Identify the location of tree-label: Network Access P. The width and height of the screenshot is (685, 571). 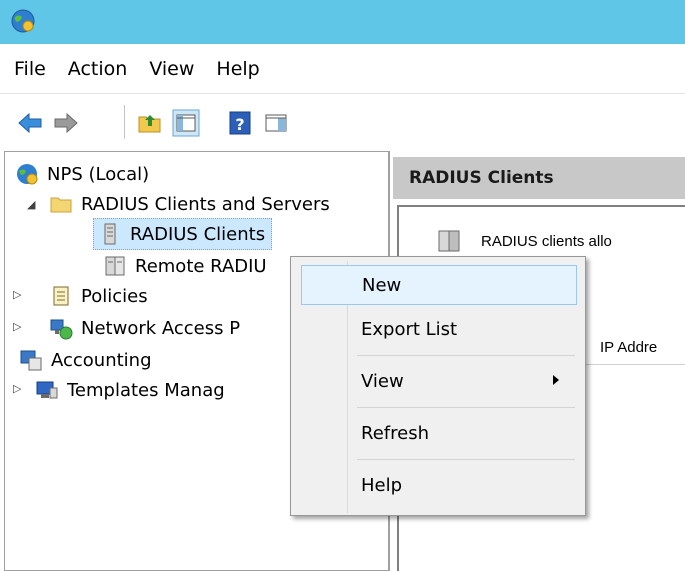
(161, 328).